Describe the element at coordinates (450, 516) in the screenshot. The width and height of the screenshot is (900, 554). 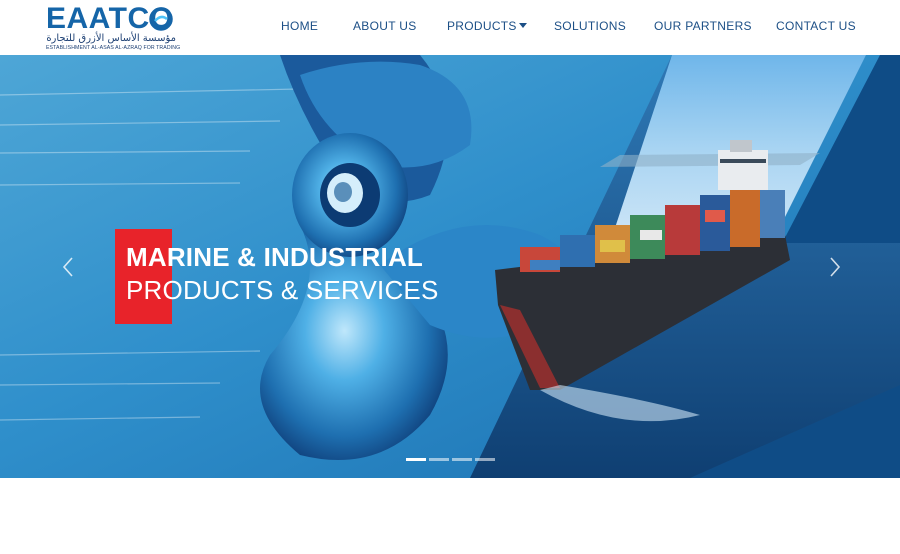
I see `content-area` at that location.